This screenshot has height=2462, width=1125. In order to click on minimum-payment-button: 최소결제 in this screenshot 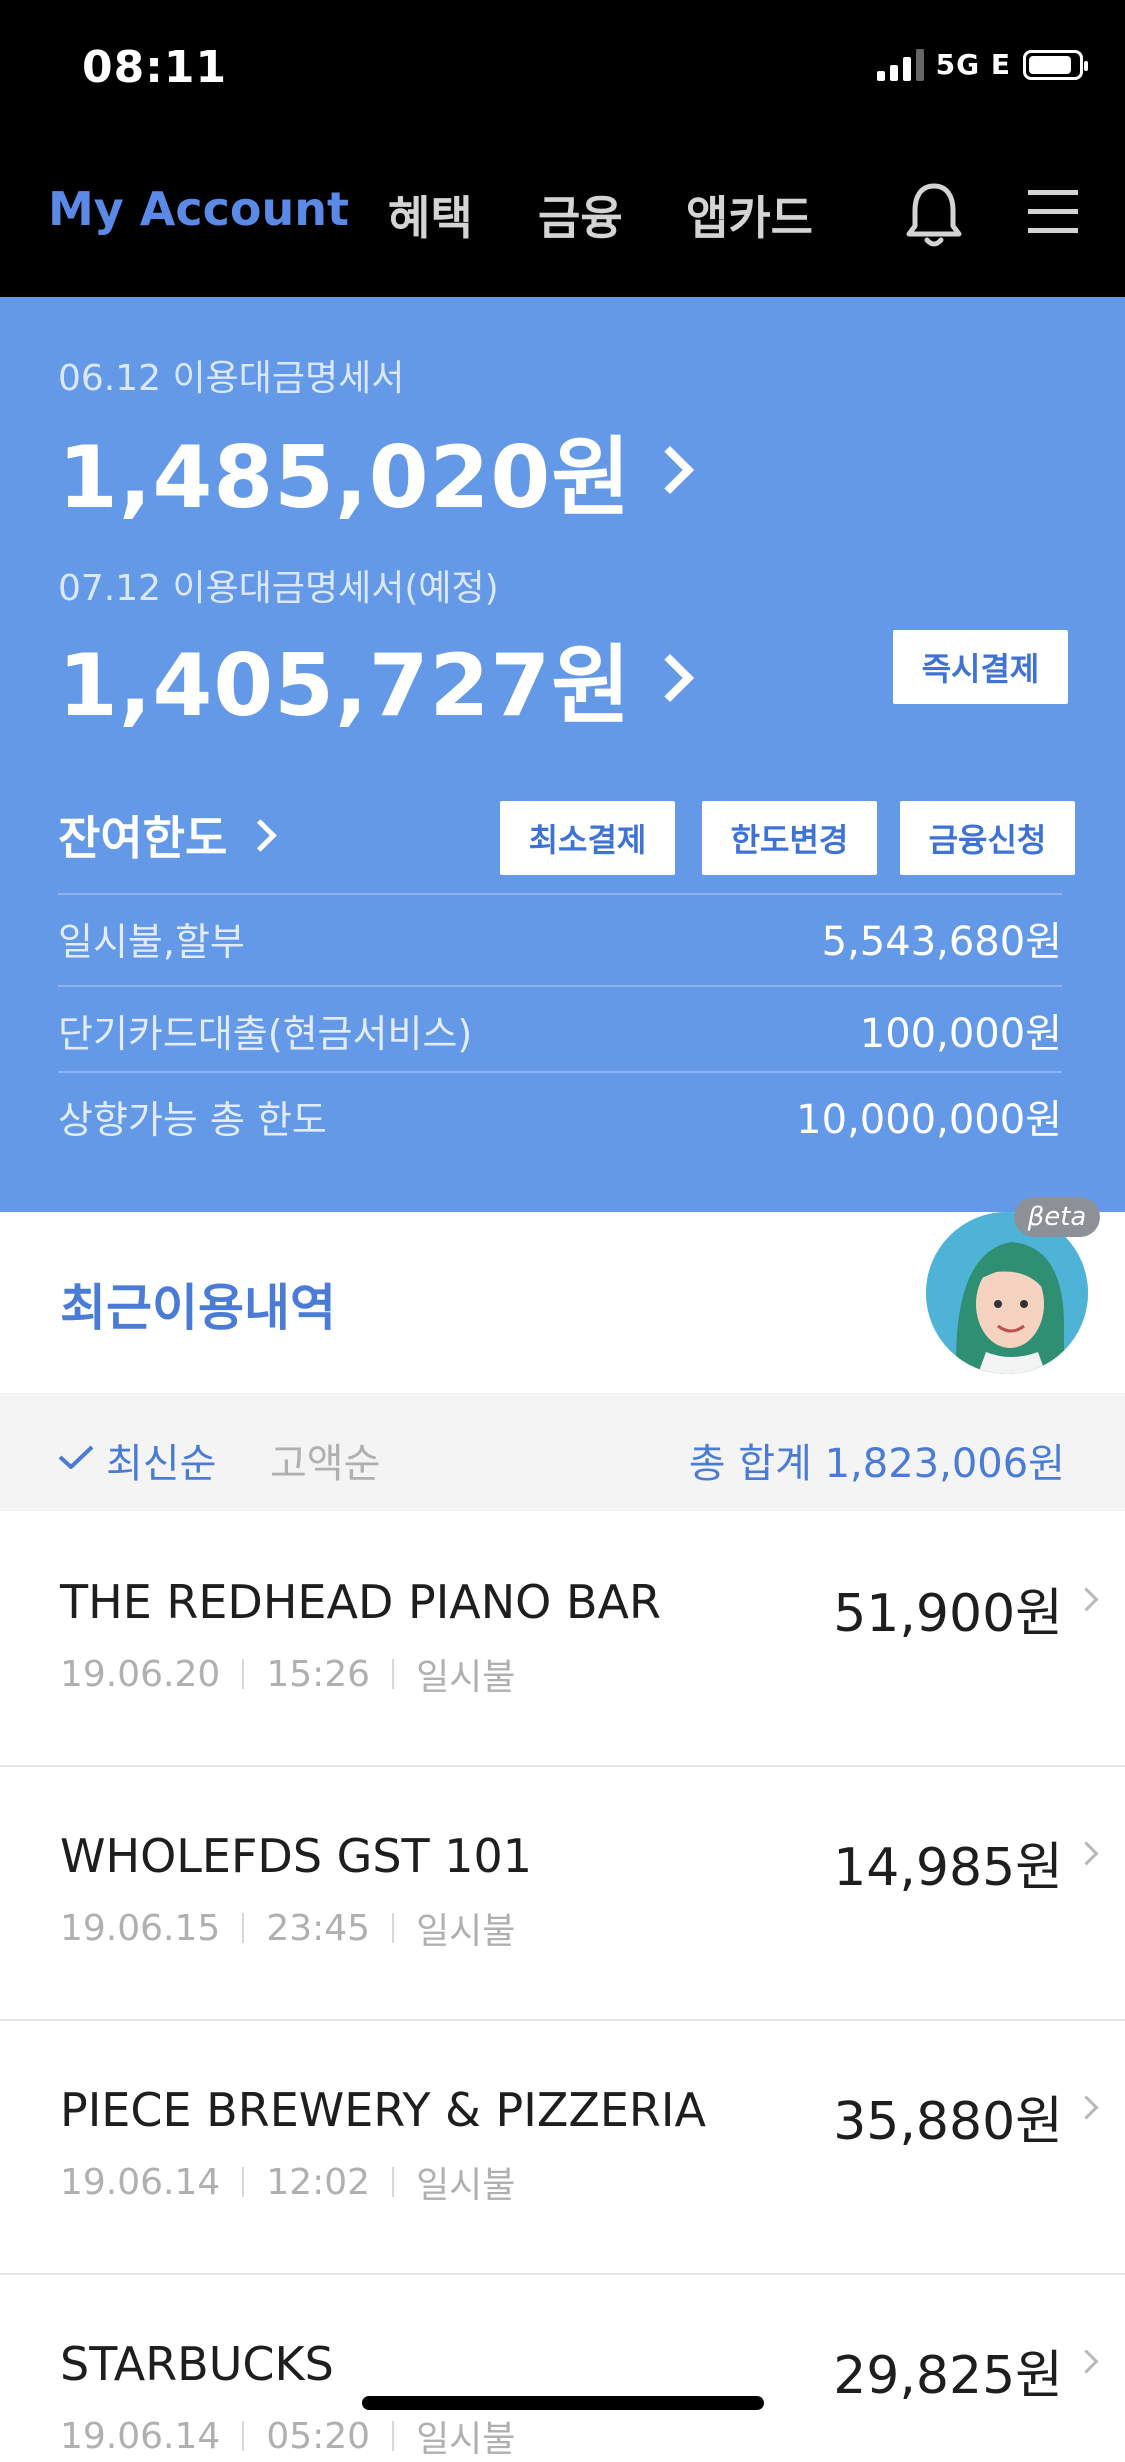, I will do `click(587, 838)`.